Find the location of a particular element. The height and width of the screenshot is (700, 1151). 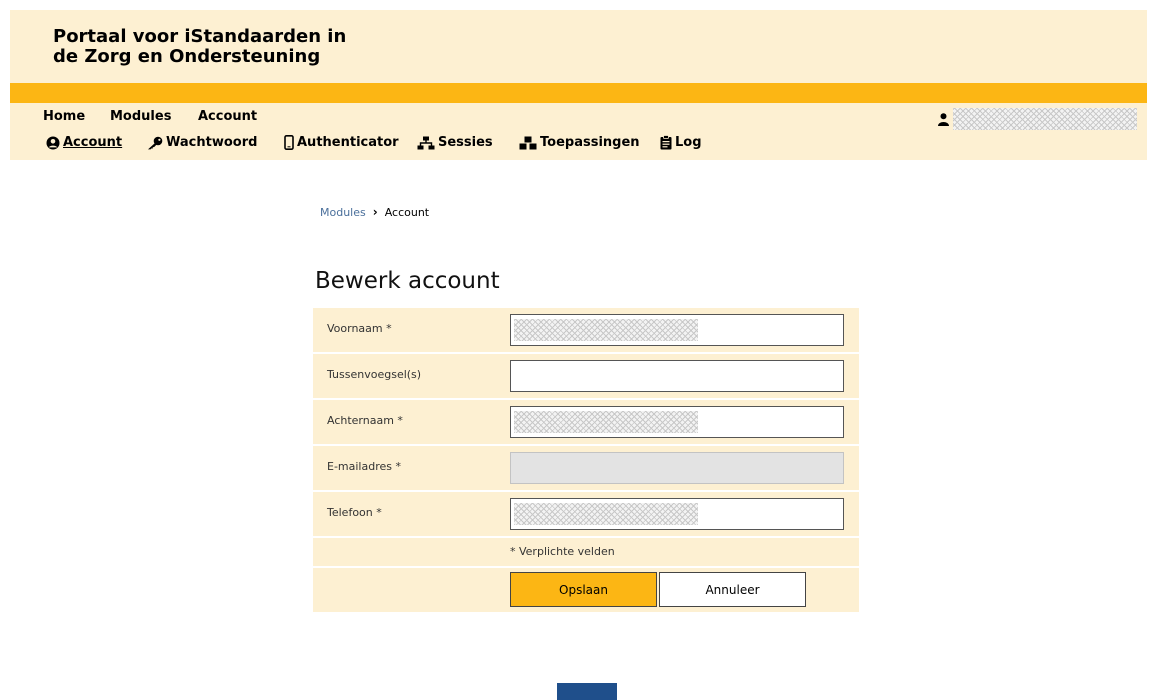

subnav-log-label: Log is located at coordinates (688, 142).